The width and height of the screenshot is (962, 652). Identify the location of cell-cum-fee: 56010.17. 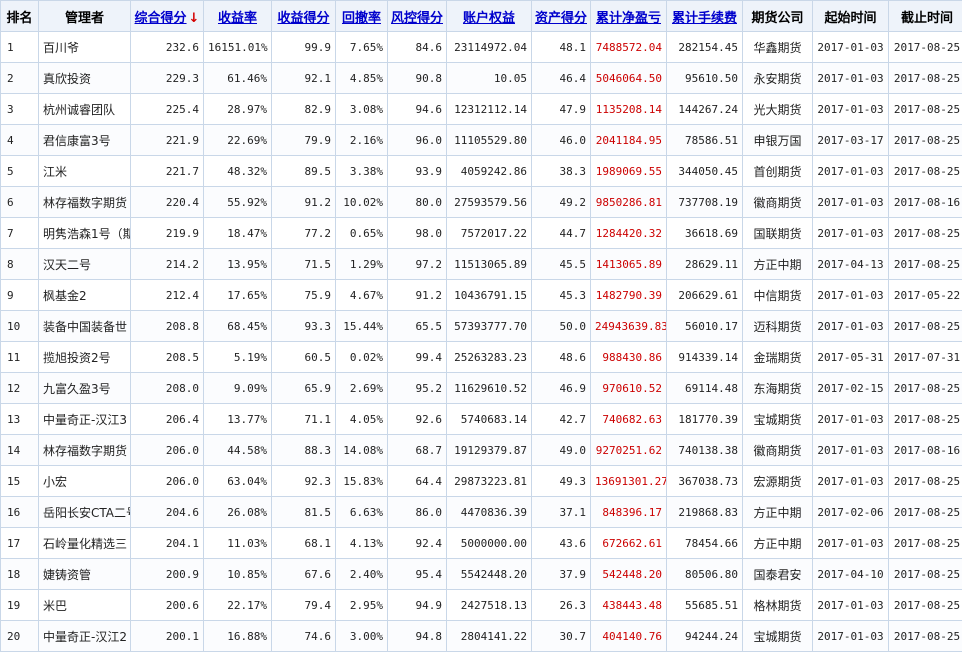
(704, 326).